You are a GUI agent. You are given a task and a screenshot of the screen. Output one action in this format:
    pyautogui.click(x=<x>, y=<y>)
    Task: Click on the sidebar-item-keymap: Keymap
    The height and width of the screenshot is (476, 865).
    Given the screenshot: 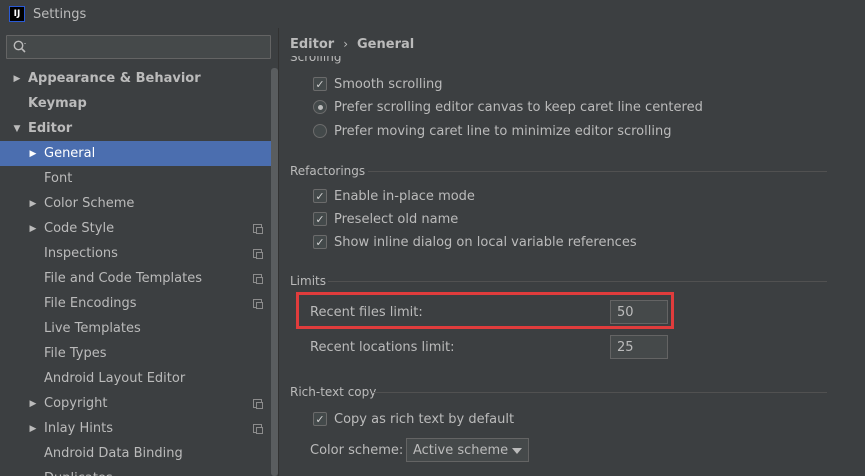 What is the action you would take?
    pyautogui.click(x=139, y=103)
    